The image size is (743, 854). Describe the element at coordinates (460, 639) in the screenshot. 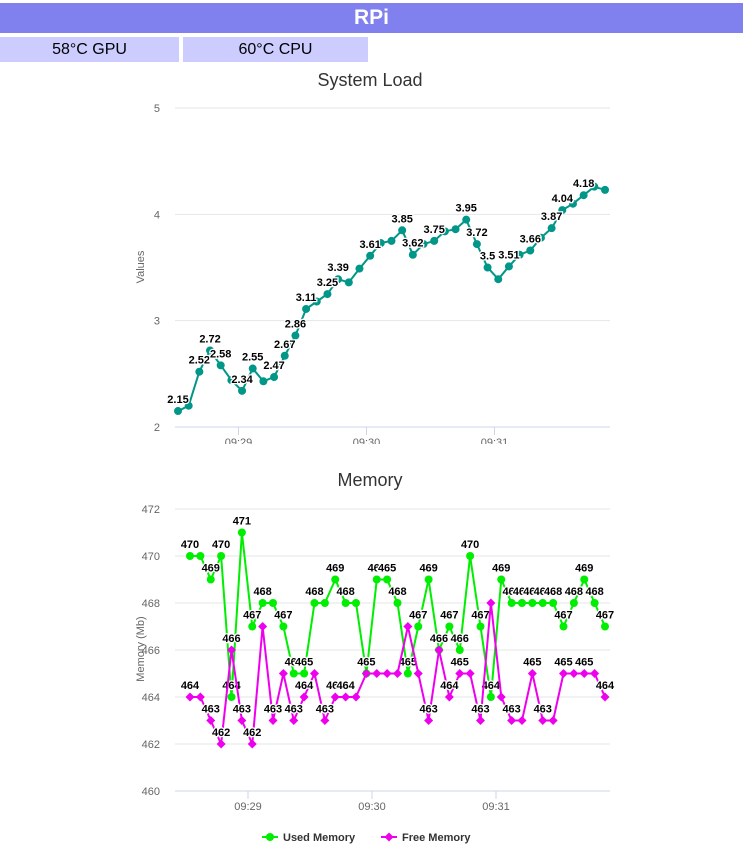

I see `data-label: 466` at that location.